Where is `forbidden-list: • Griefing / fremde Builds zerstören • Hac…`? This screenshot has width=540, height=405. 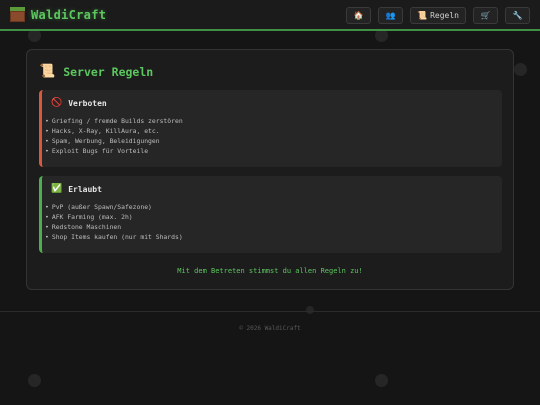
forbidden-list: • Griefing / fremde Builds zerstören • Hac… is located at coordinates (269, 136).